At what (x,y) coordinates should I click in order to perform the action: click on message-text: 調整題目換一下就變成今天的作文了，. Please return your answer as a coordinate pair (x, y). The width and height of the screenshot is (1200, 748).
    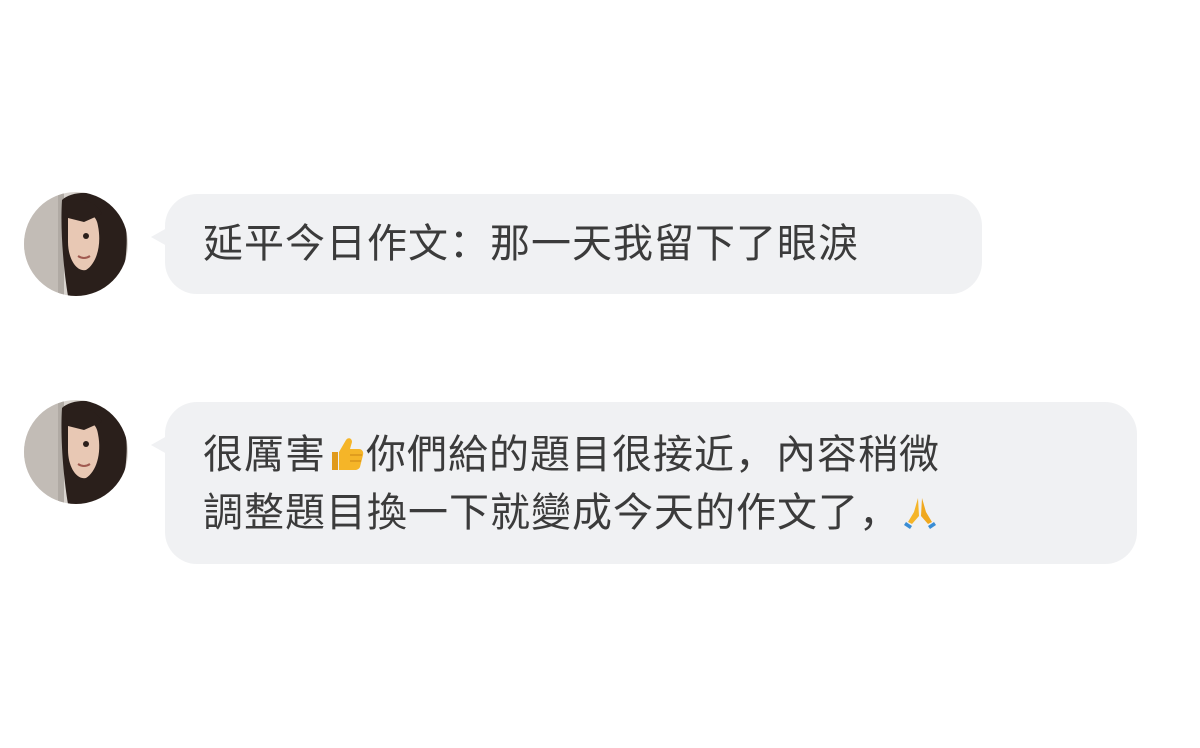
    Looking at the image, I should click on (551, 513).